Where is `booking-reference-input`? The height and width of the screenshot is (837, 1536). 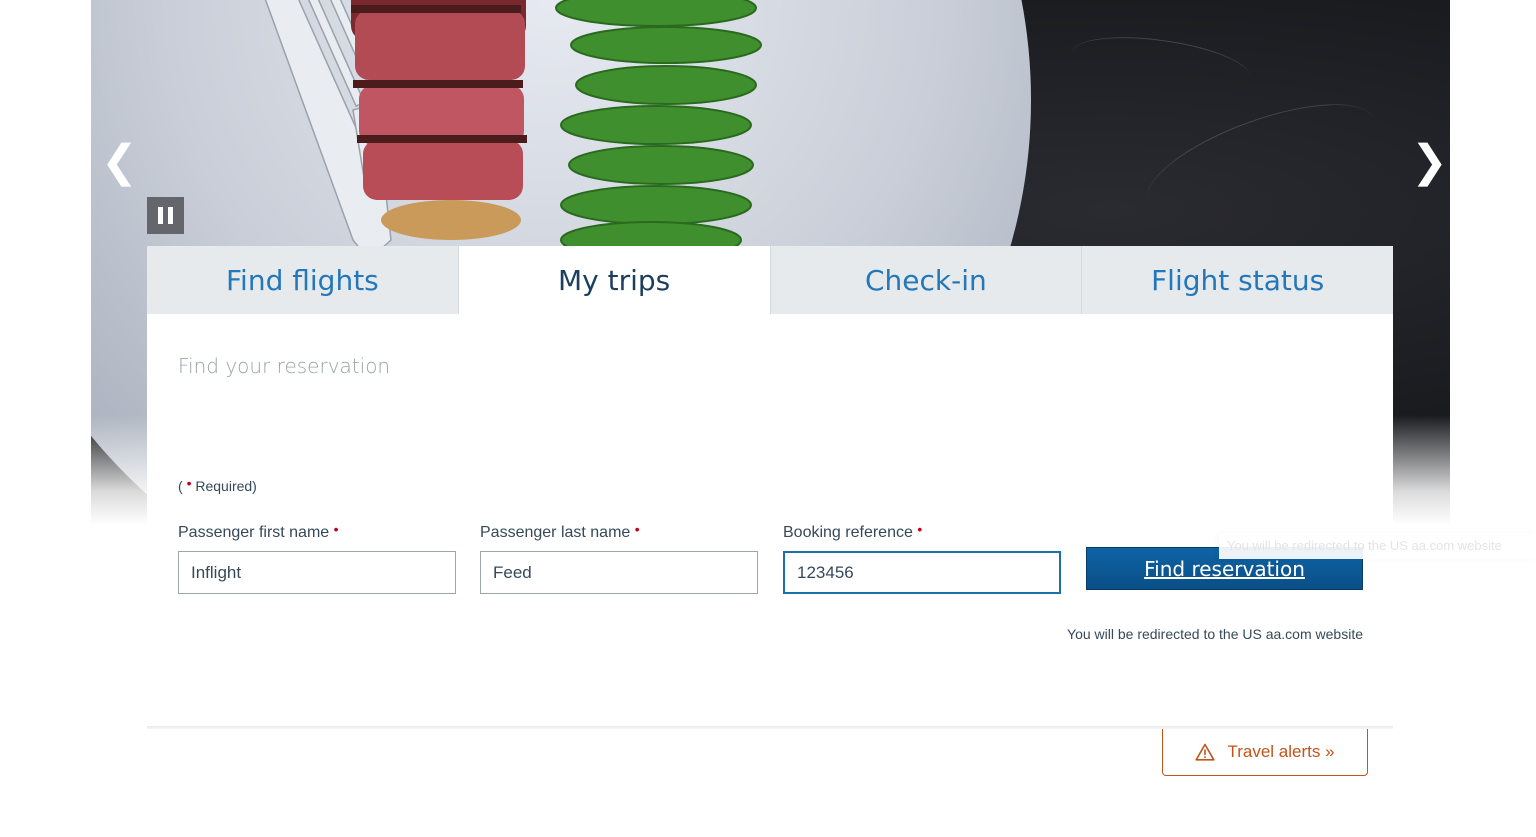
booking-reference-input is located at coordinates (922, 572).